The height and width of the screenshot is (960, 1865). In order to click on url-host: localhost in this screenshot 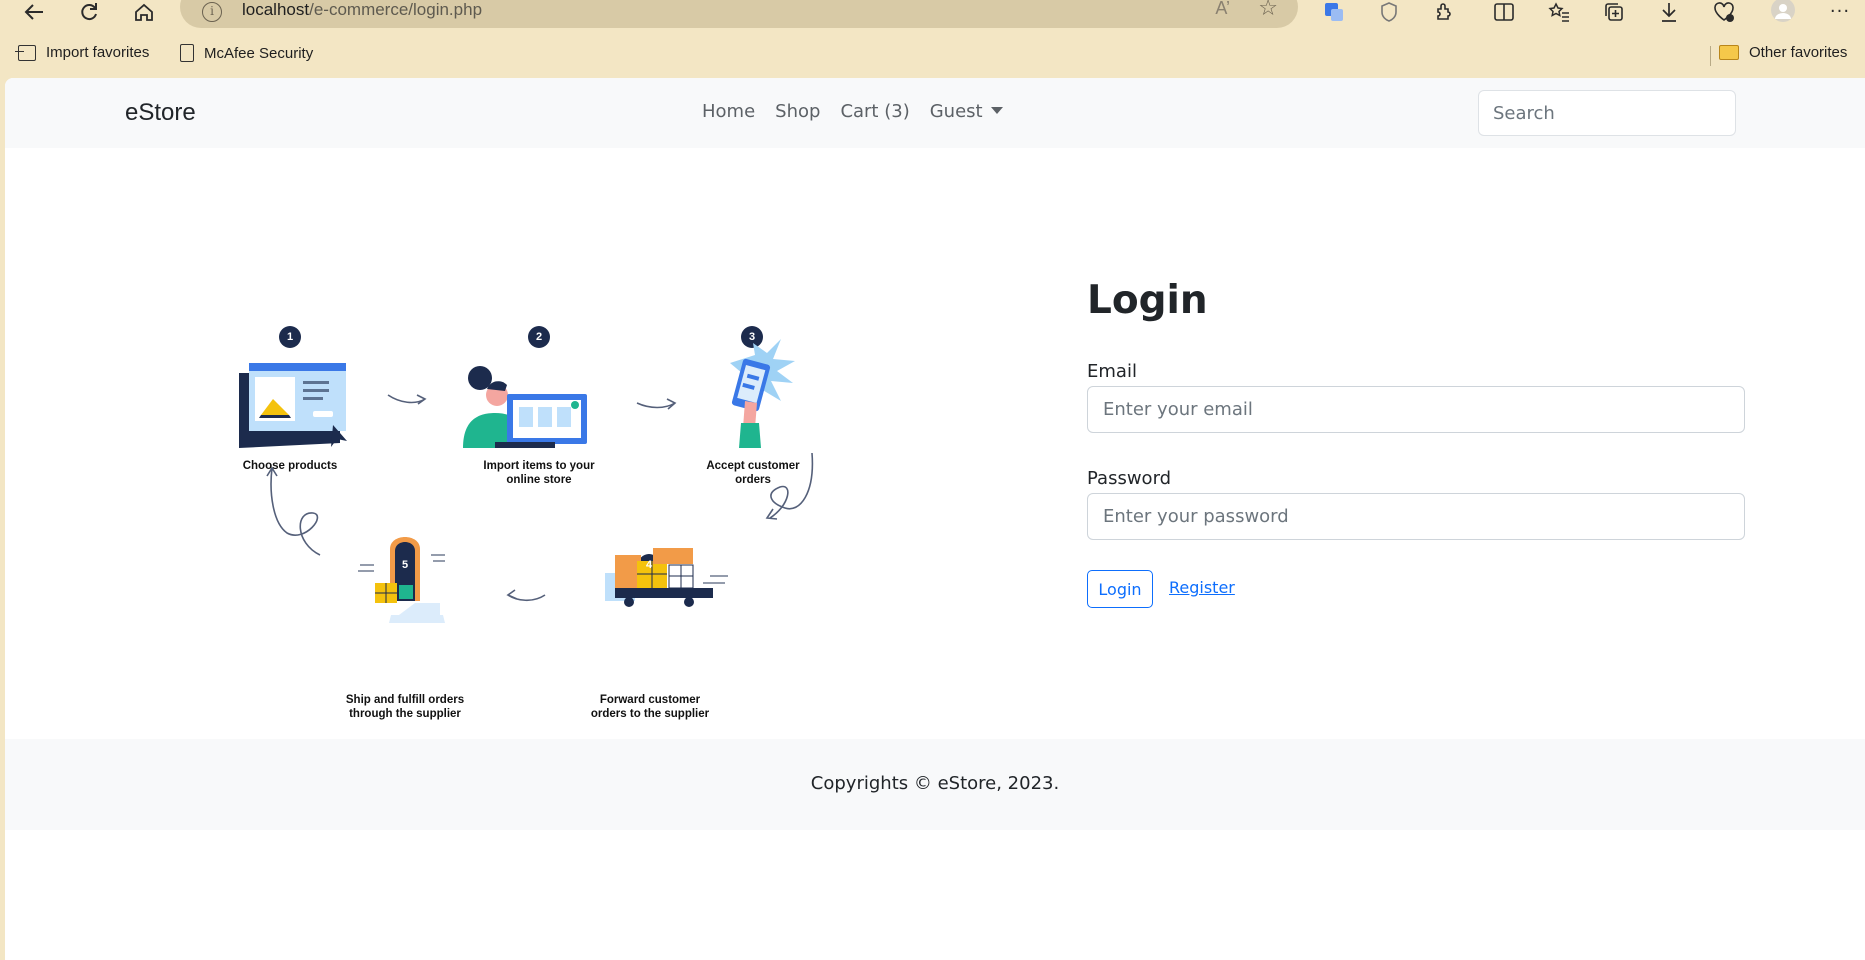, I will do `click(276, 9)`.